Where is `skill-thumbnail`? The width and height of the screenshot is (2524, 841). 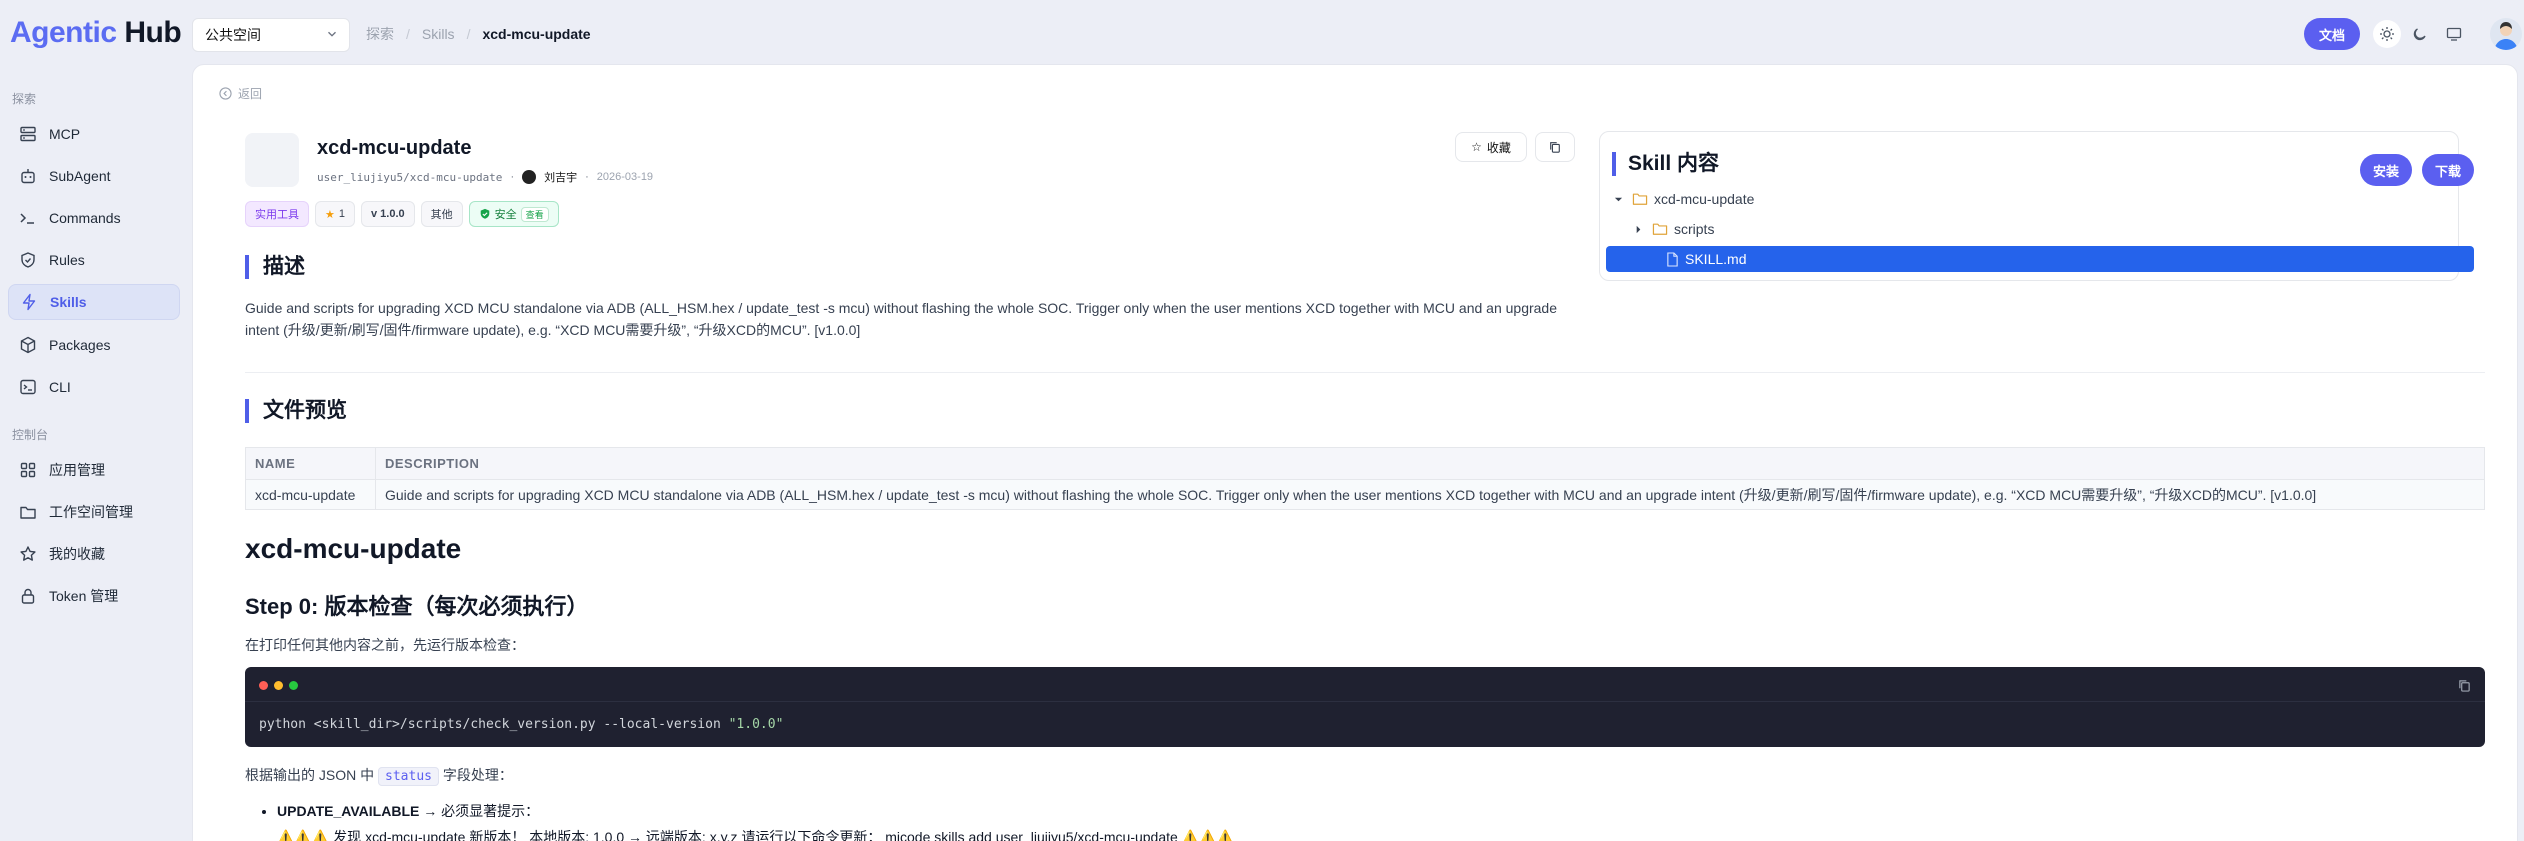
skill-thumbnail is located at coordinates (272, 160).